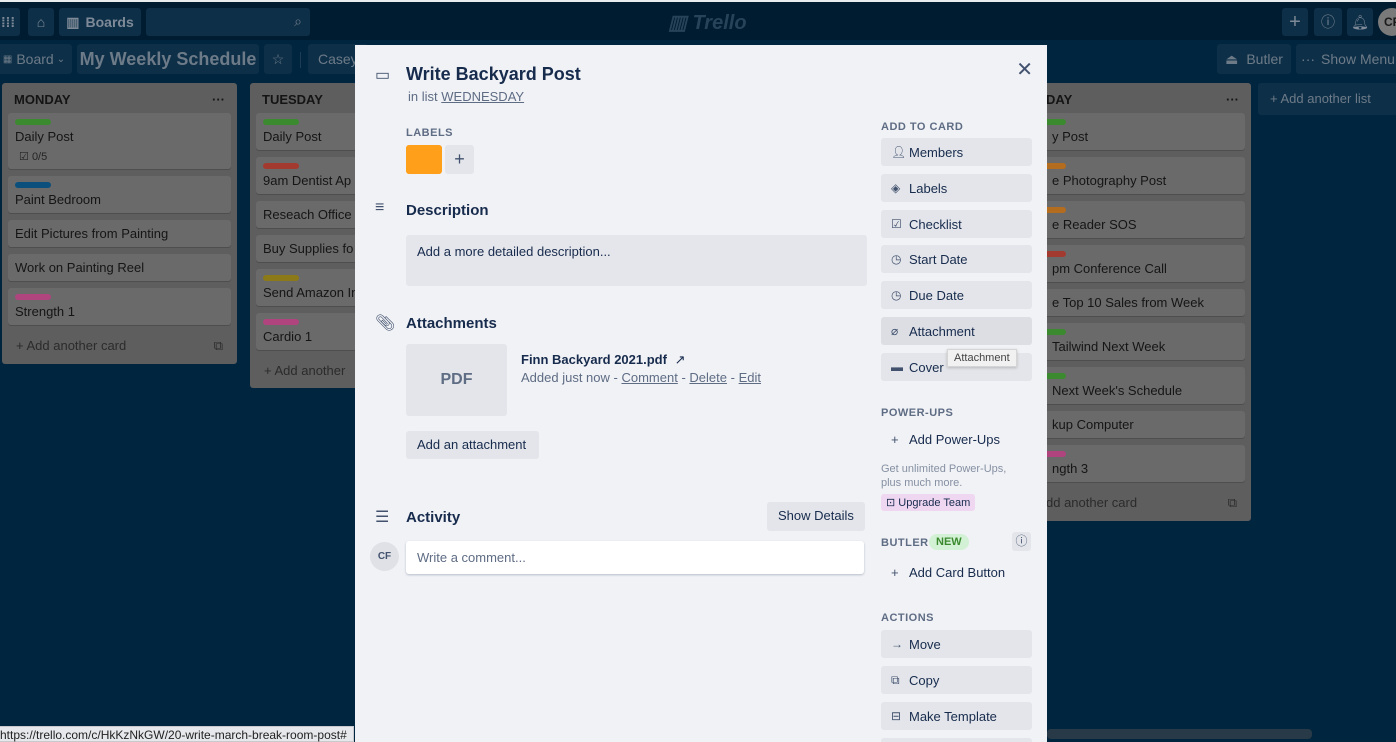 This screenshot has height=742, width=1396. I want to click on top-nav-bar: ⁞⁞⁞ ⌂ ▥ Boards ⌕ ▥ Trello + ⓘ 🔔︎ CF, so click(698, 20).